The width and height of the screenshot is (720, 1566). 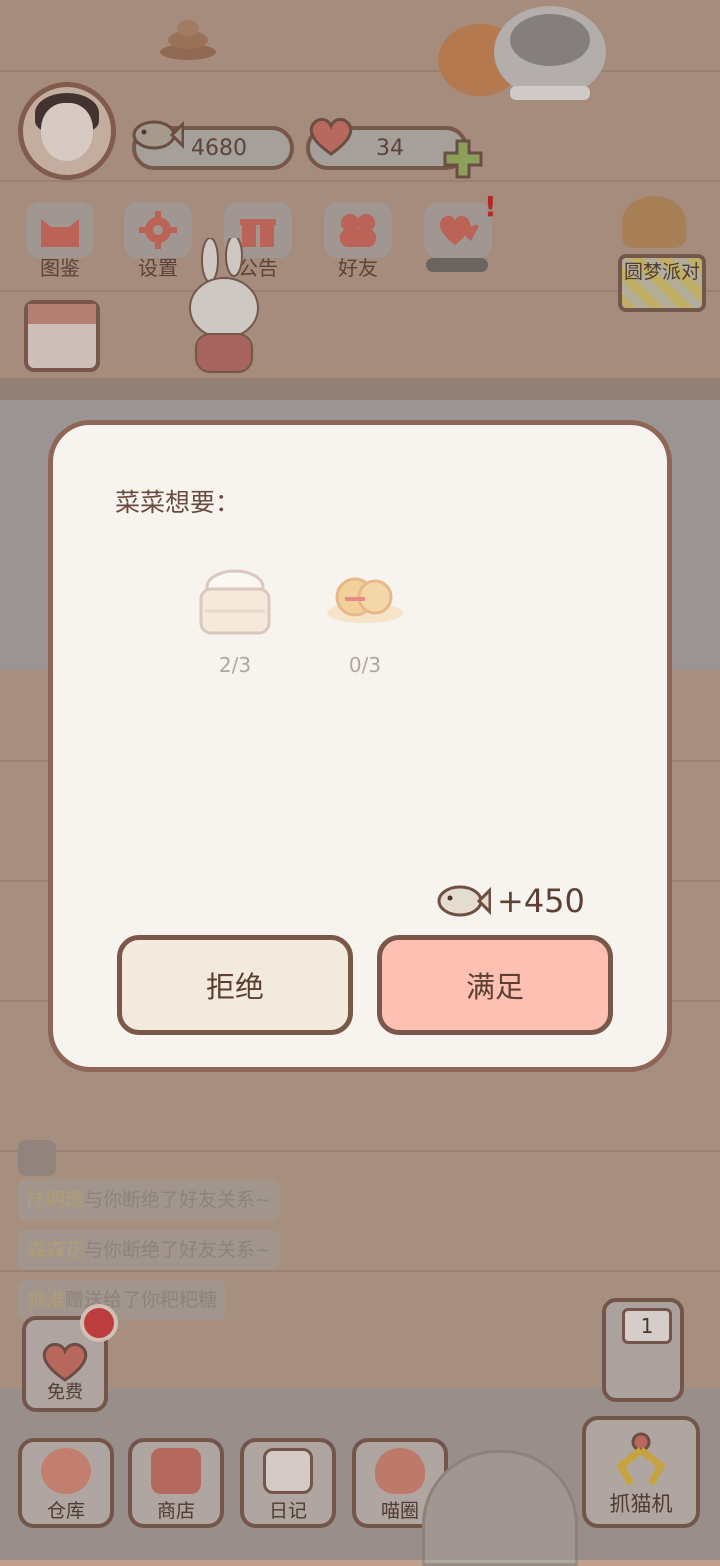 What do you see at coordinates (235, 665) in the screenshot?
I see `item-count: 2/3` at bounding box center [235, 665].